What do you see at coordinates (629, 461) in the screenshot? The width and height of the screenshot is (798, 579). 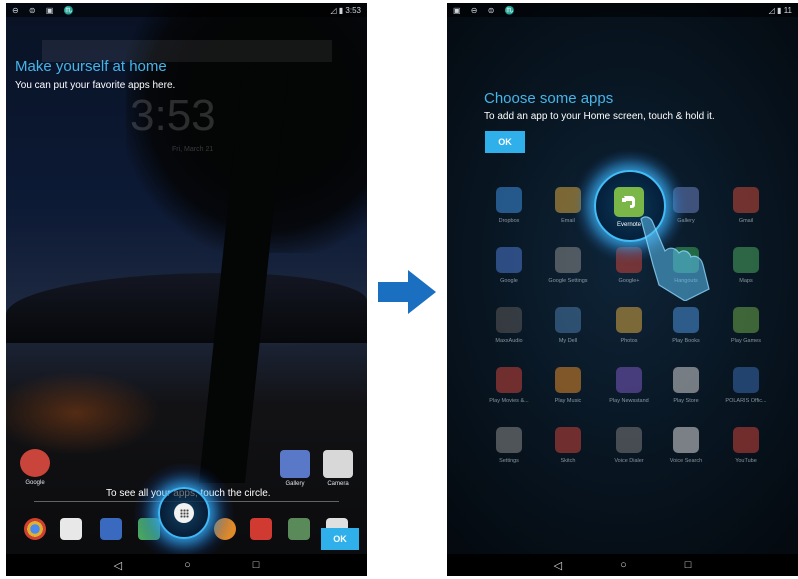 I see `app-label: Voice Dialer` at bounding box center [629, 461].